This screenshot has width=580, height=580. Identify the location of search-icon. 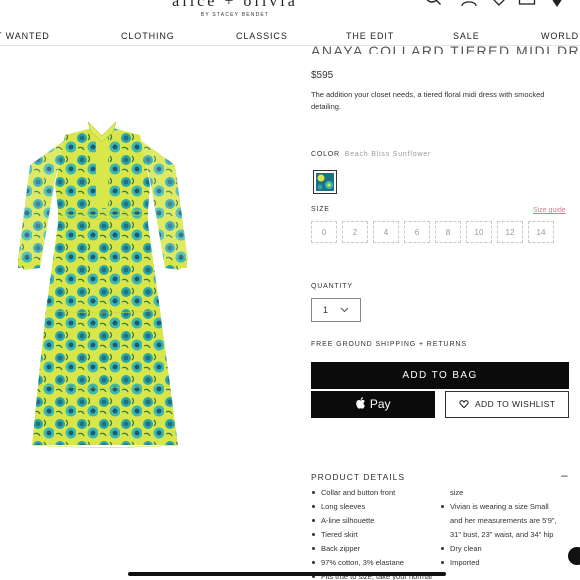
(433, 4).